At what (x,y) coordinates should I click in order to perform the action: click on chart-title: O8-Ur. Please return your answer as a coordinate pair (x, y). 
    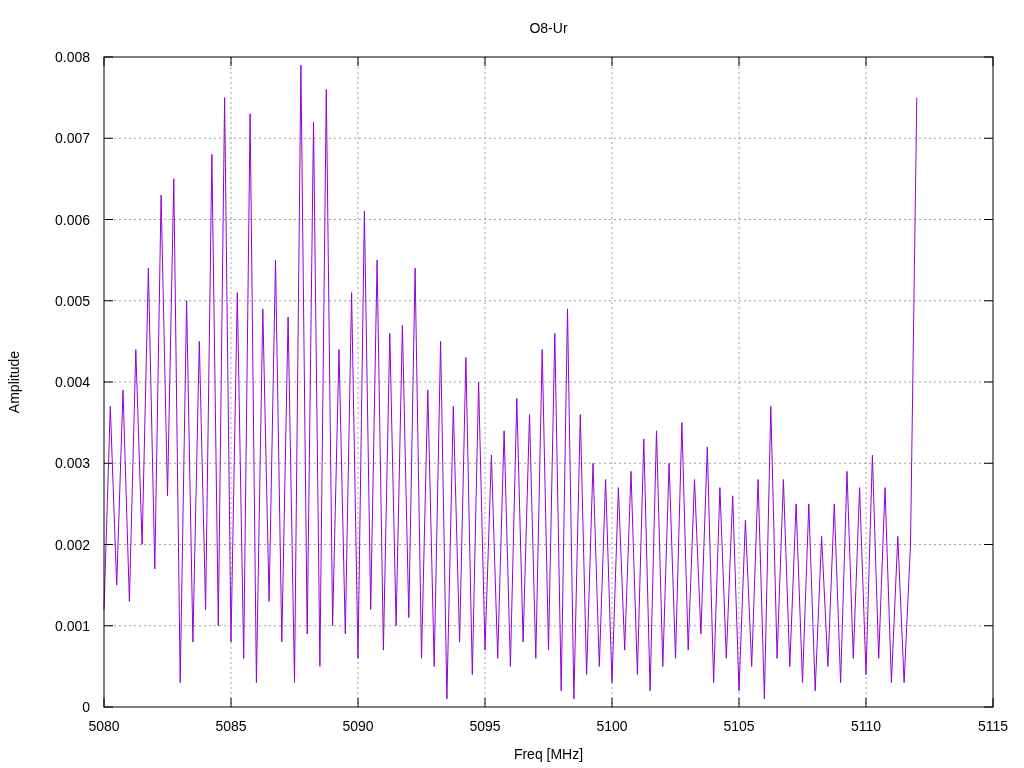
    Looking at the image, I should click on (548, 28).